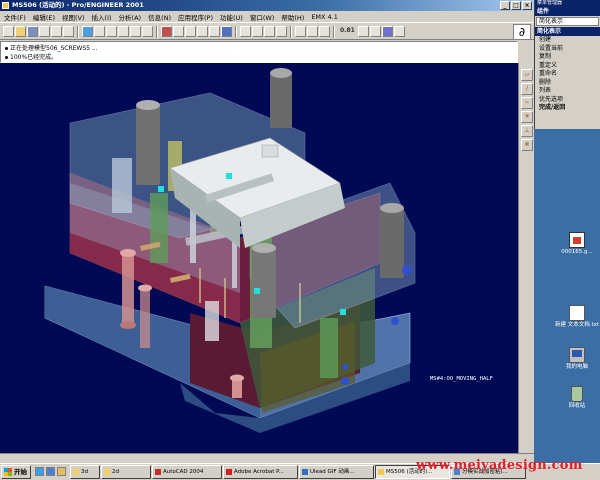 The height and width of the screenshot is (480, 600). I want to click on sketch-tool-icon, so click(300, 31).